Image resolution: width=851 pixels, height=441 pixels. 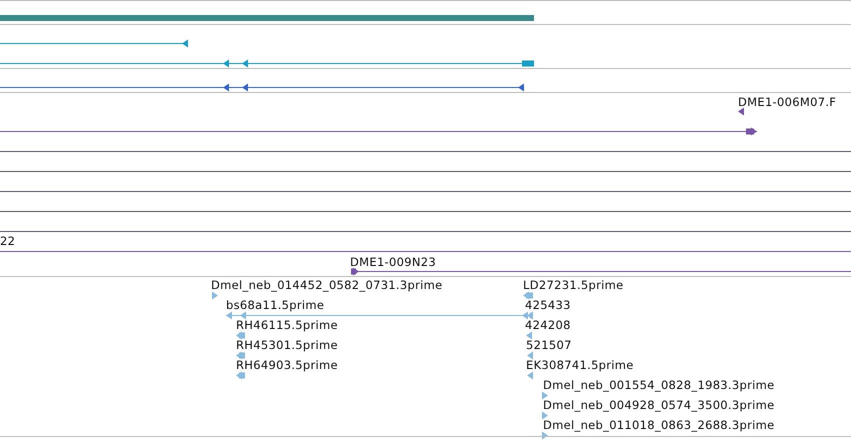 What do you see at coordinates (393, 262) in the screenshot?
I see `feature-label: DME1-009N23` at bounding box center [393, 262].